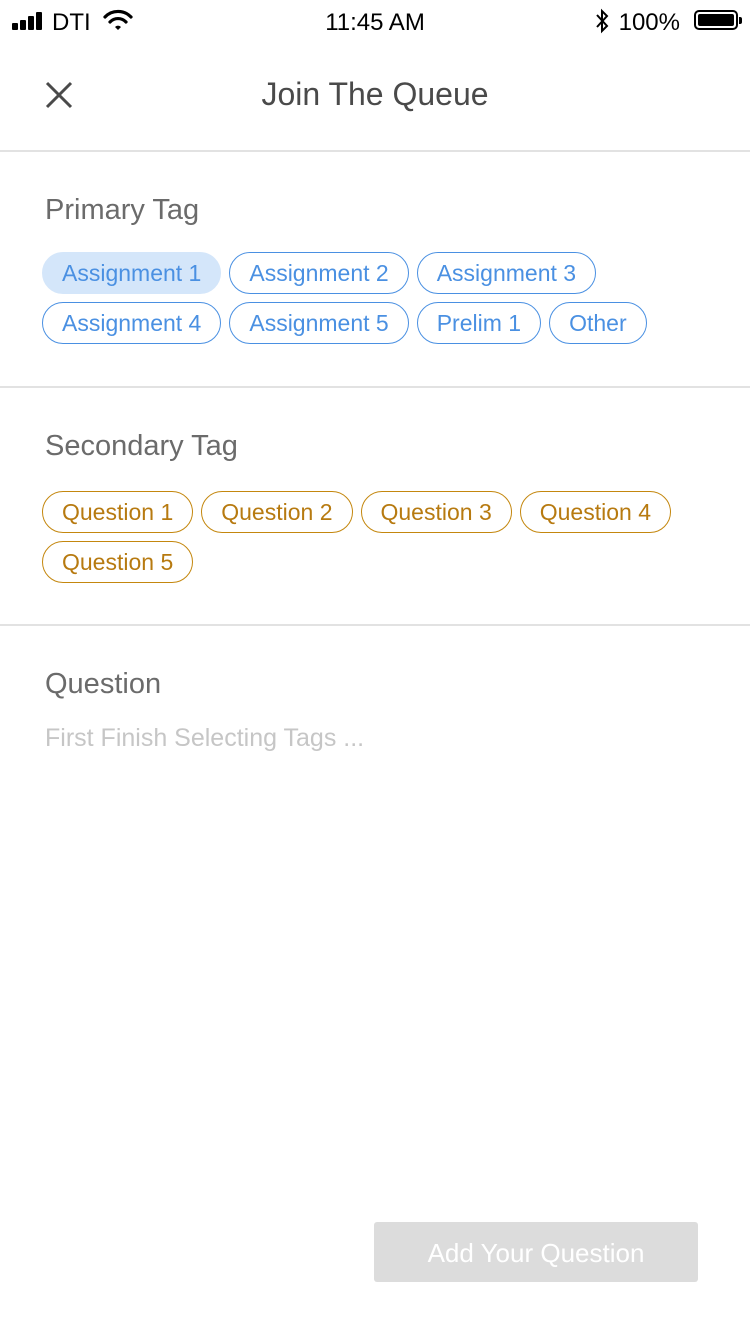 The height and width of the screenshot is (1334, 750). What do you see at coordinates (132, 273) in the screenshot?
I see `tag-assignment-1: Assignment 1` at bounding box center [132, 273].